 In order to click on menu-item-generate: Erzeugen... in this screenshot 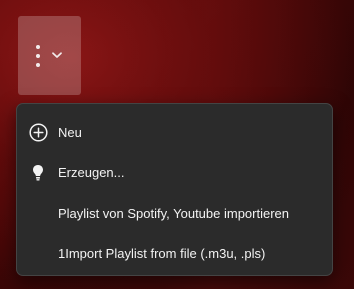, I will do `click(174, 173)`.